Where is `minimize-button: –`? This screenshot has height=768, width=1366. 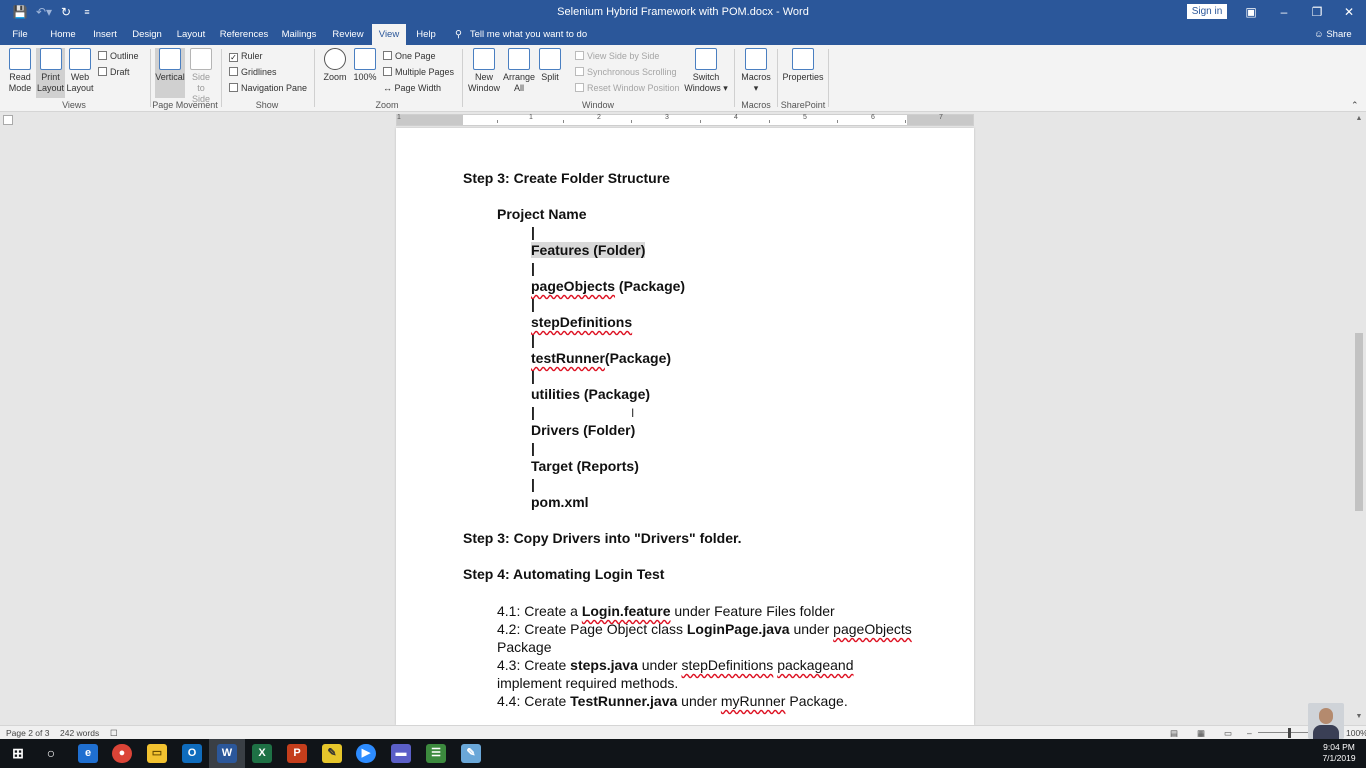
minimize-button: – is located at coordinates (1284, 12).